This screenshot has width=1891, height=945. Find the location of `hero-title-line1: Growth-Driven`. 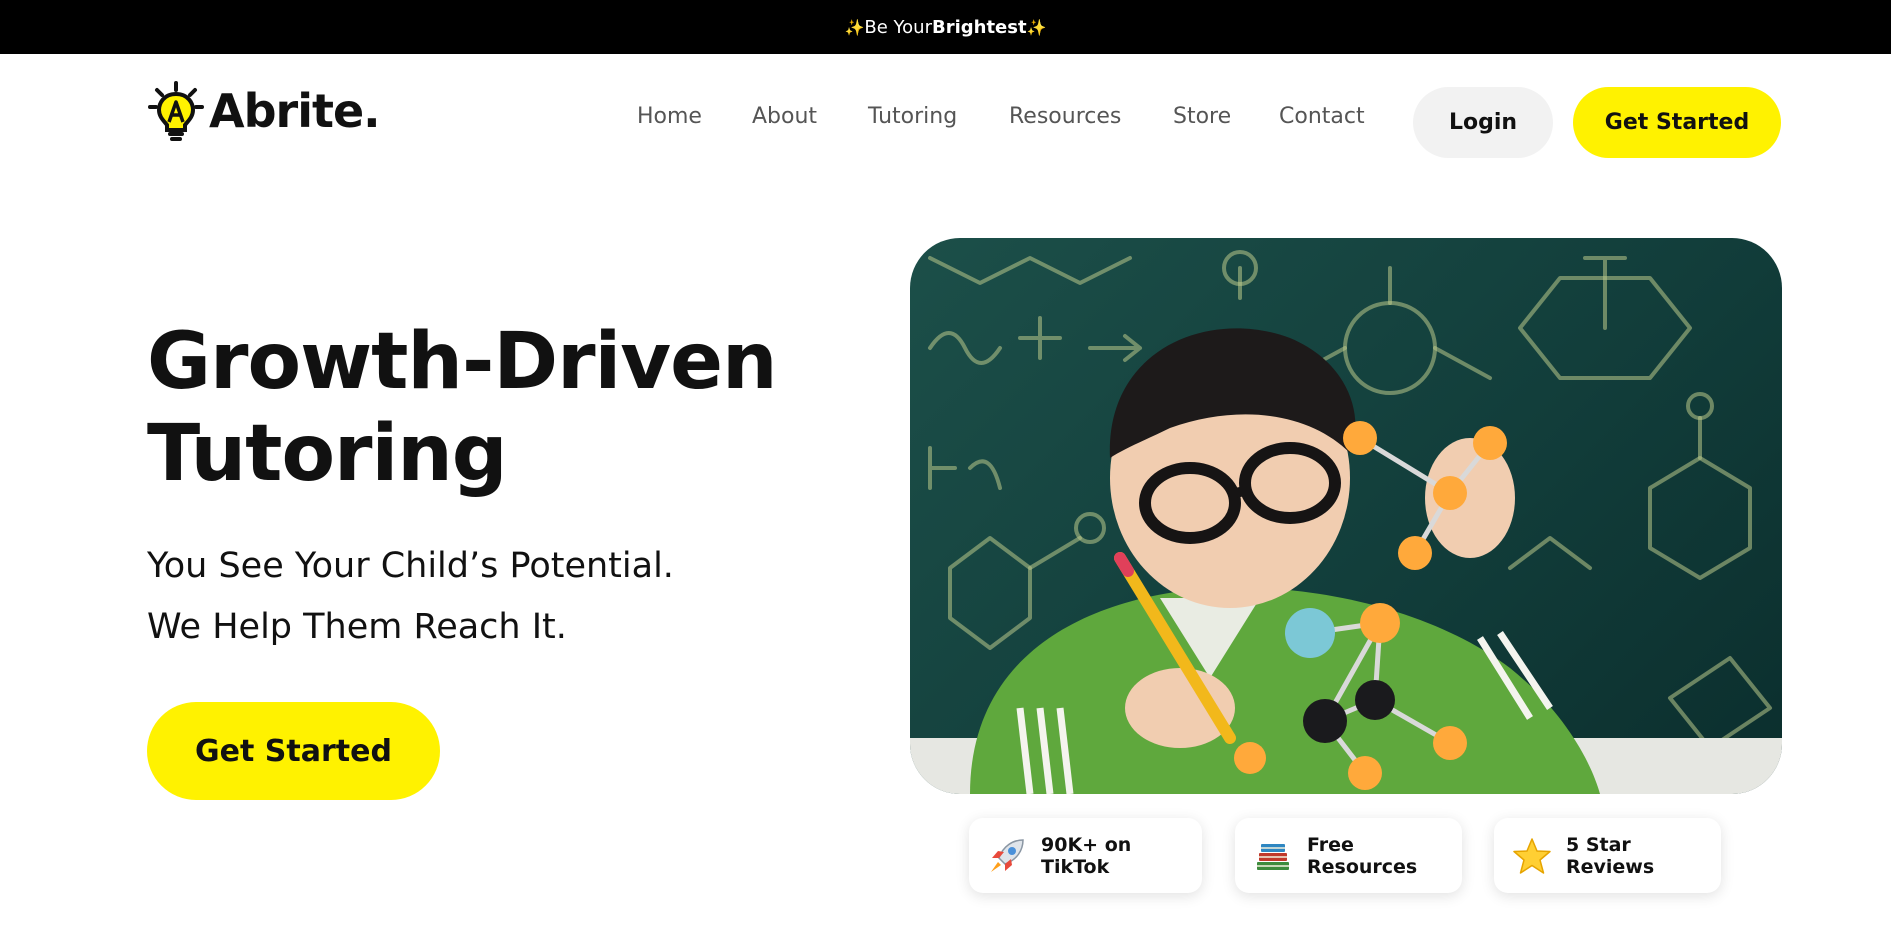

hero-title-line1: Growth-Driven is located at coordinates (462, 362).